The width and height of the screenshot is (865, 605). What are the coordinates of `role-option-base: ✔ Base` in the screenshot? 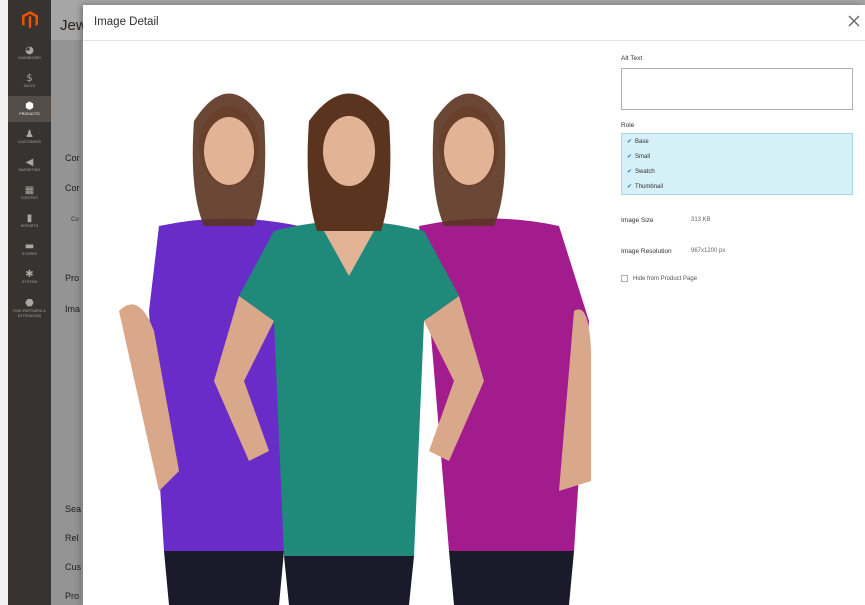 It's located at (737, 141).